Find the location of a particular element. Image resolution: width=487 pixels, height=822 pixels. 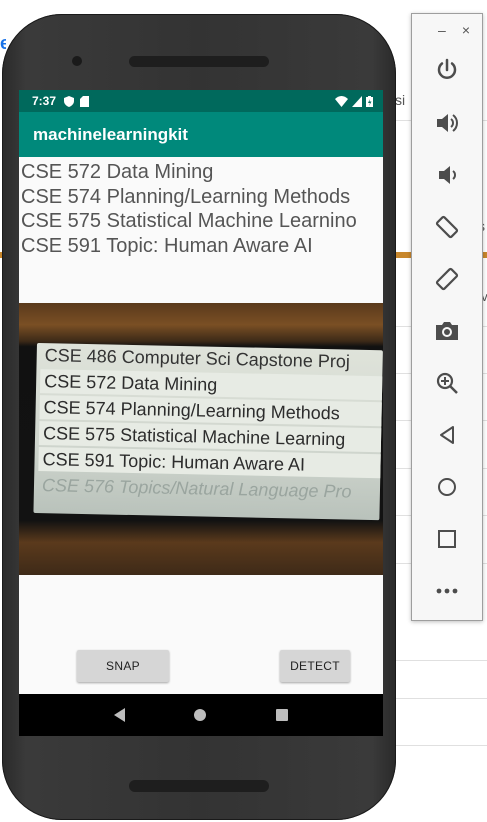

front-camera is located at coordinates (77, 61).